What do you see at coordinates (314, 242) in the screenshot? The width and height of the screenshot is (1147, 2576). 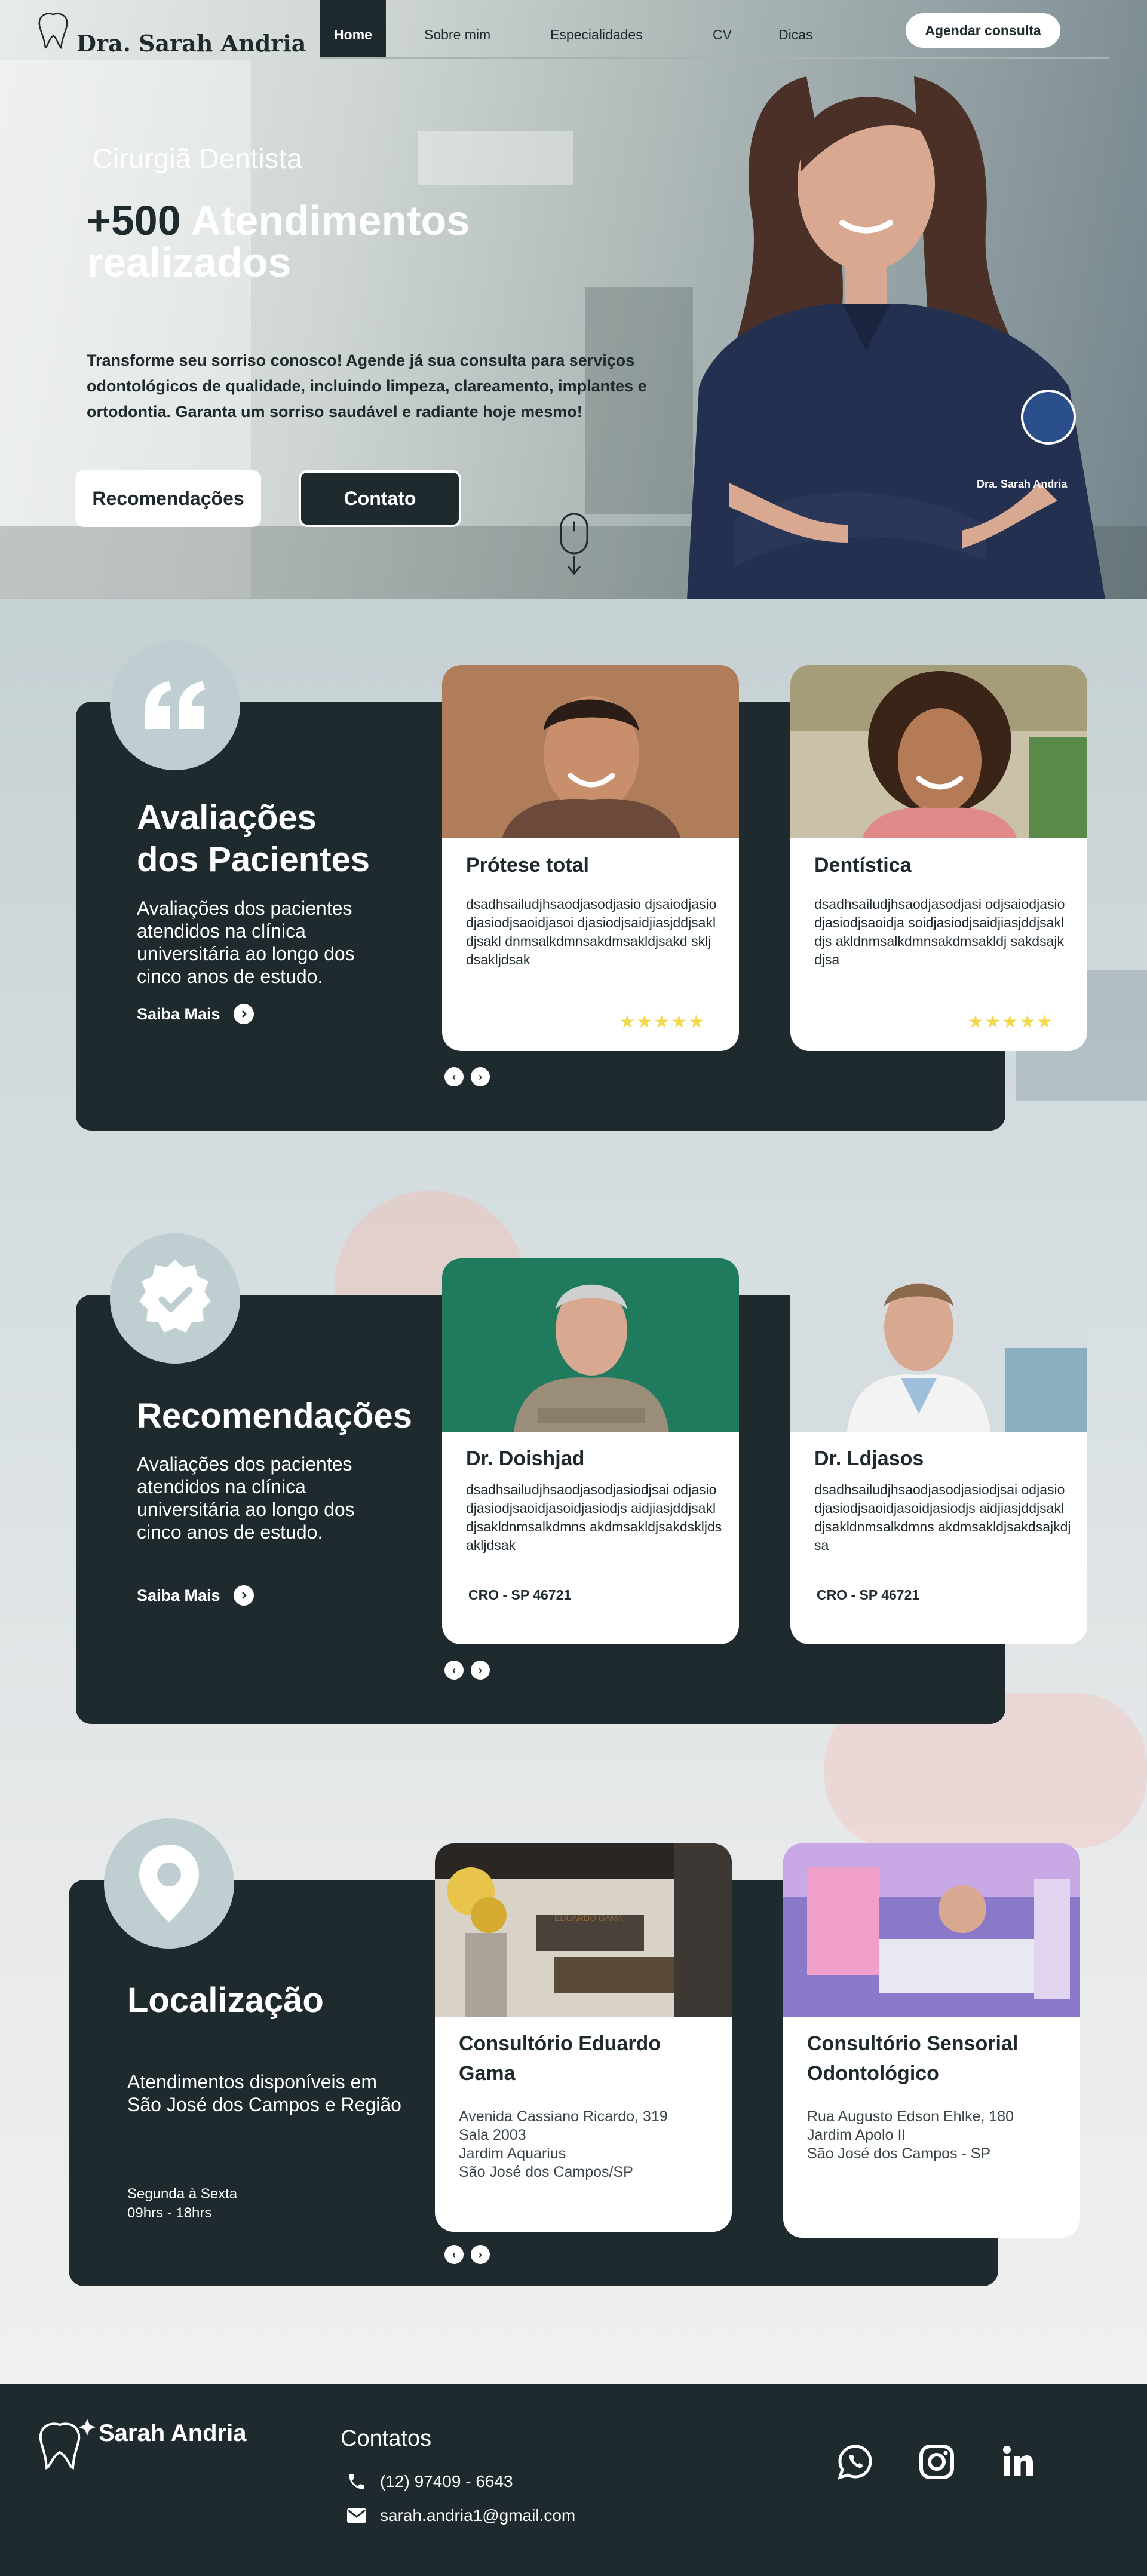 I see `hero-title: +500 Atendimentos realizados` at bounding box center [314, 242].